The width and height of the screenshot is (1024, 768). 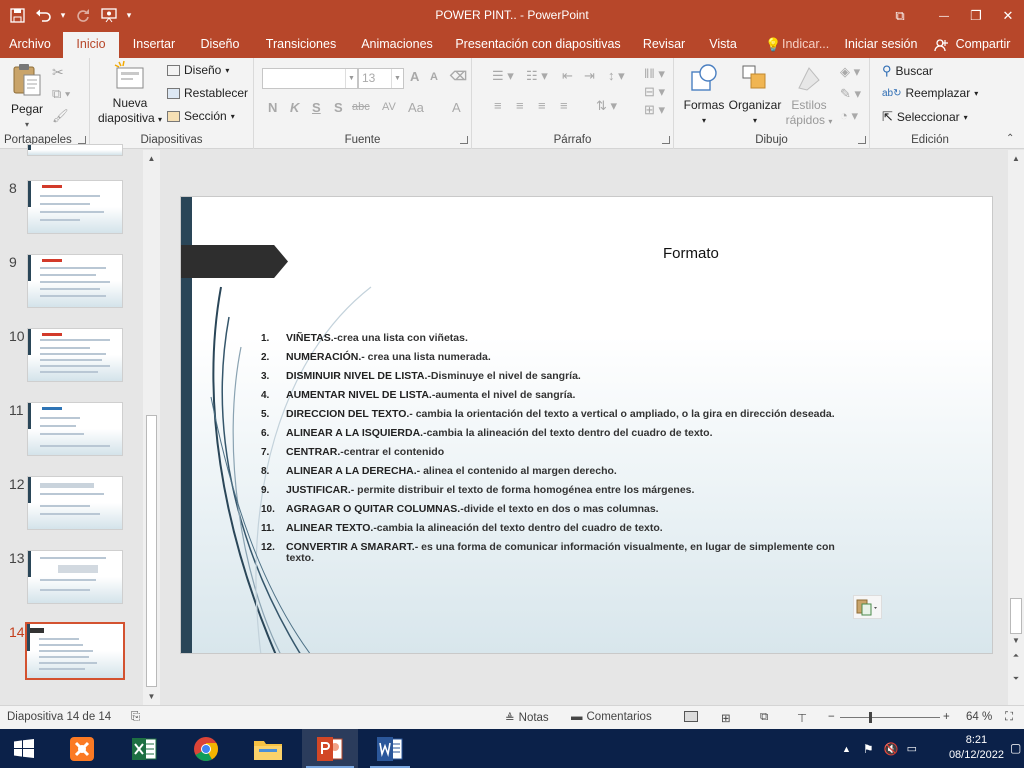 What do you see at coordinates (464, 140) in the screenshot?
I see `font-launcher-icon` at bounding box center [464, 140].